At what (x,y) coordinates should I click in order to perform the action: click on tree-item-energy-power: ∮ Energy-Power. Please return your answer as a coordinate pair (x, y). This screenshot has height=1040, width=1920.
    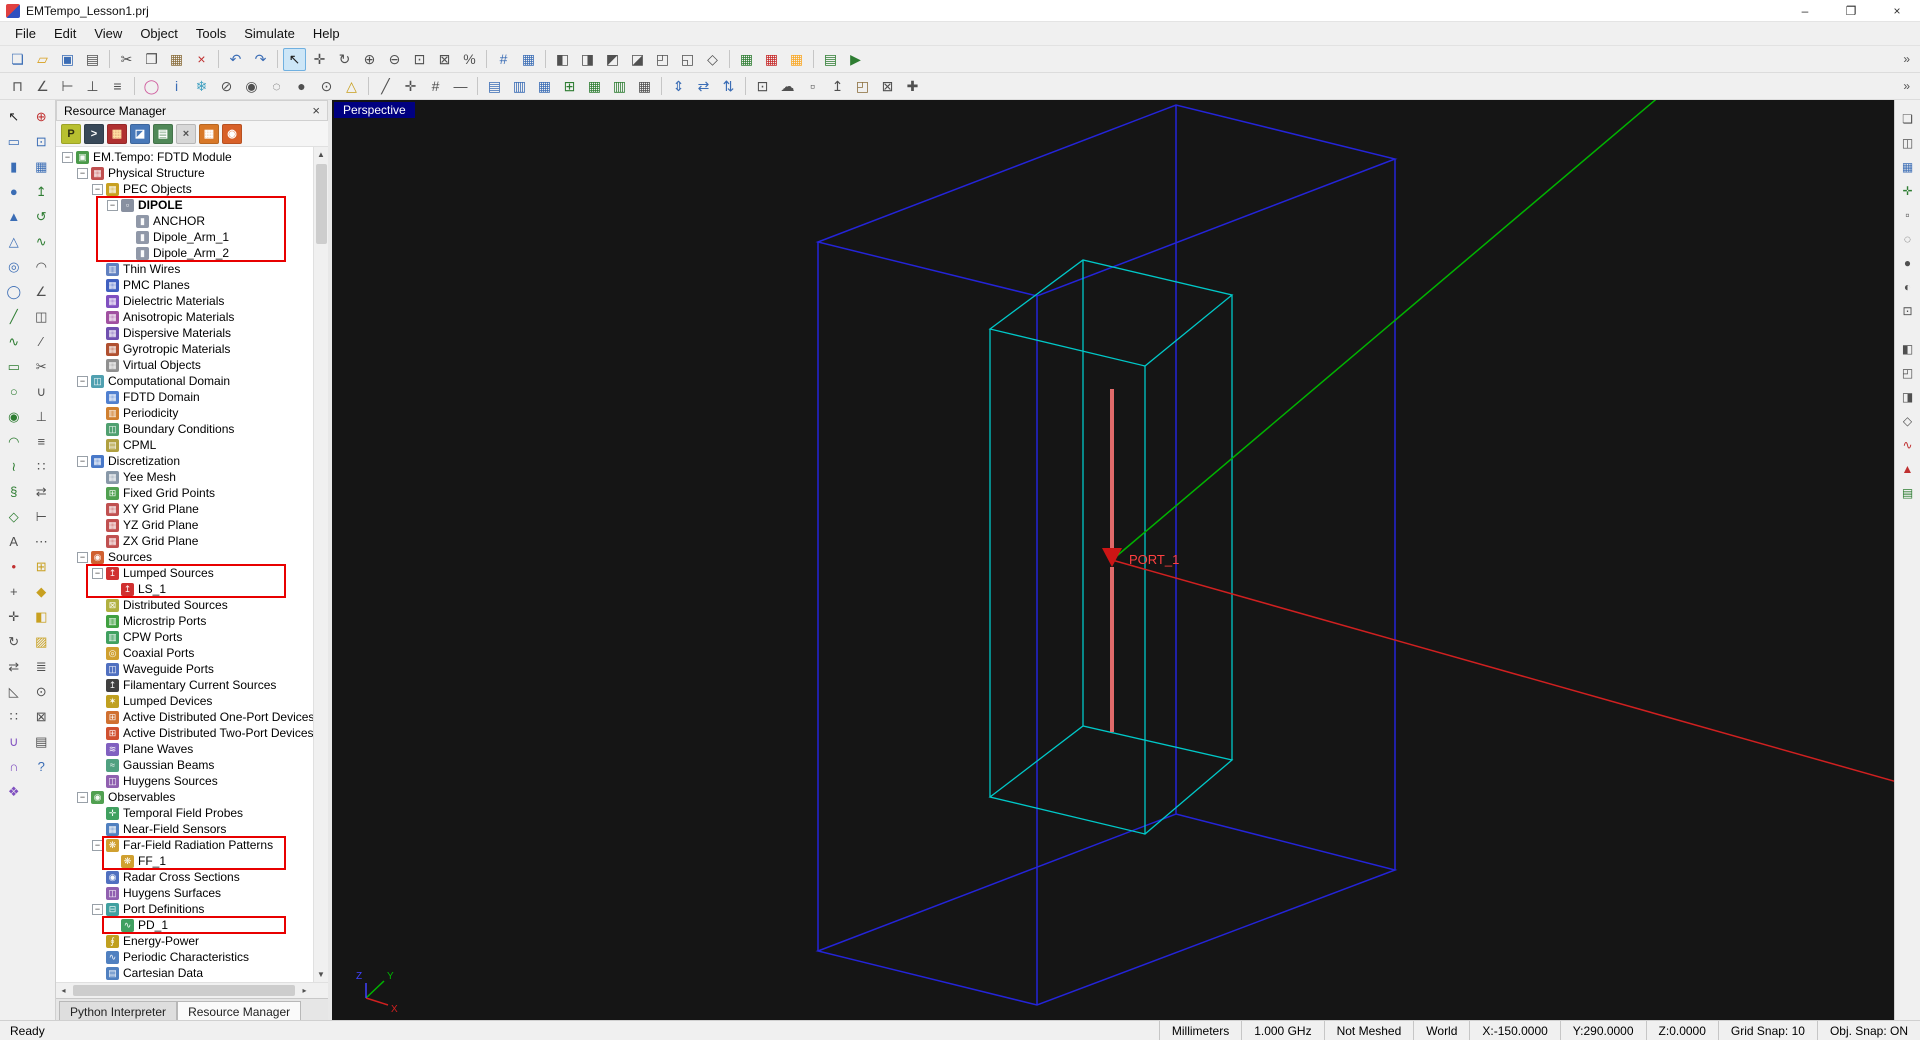
    Looking at the image, I should click on (186, 941).